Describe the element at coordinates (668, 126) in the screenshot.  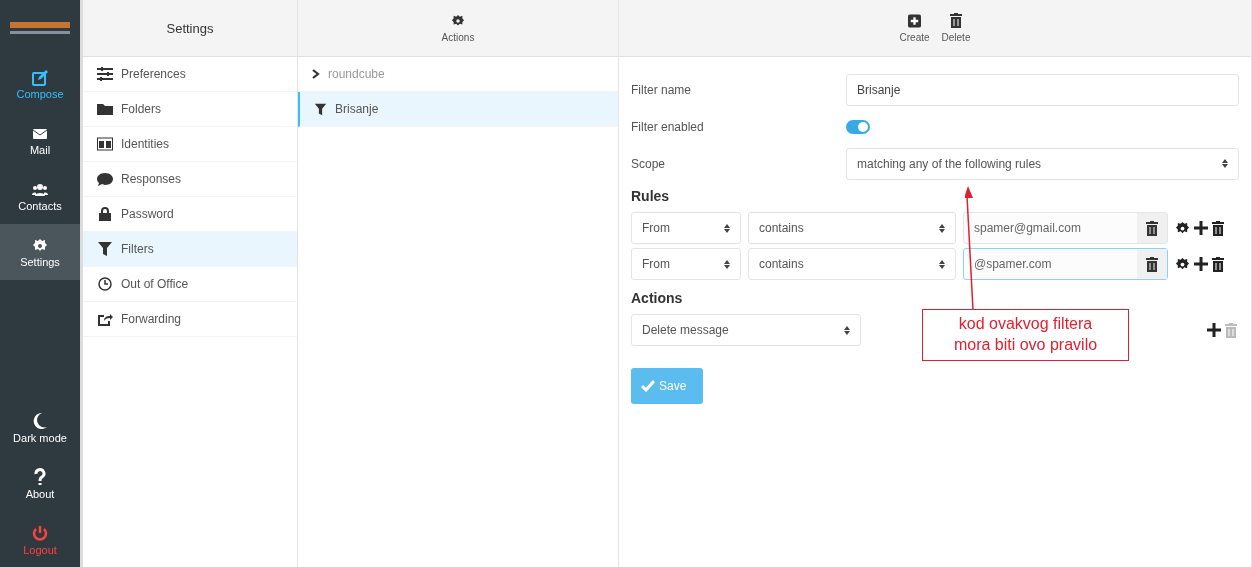
I see `field-label: Filter enabled` at that location.